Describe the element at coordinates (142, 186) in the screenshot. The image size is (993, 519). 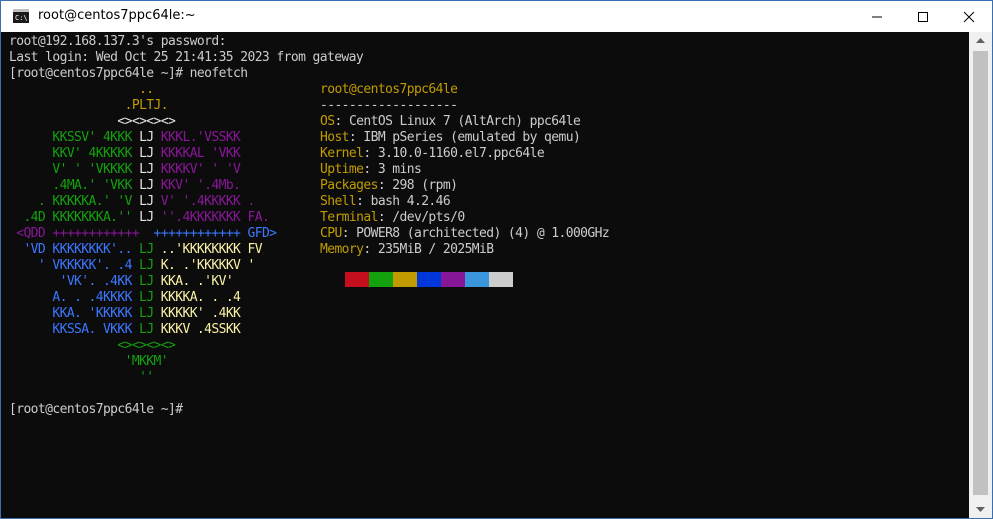
I see `logo-line: .4MA.' 'VKK LJ KKV' '.4Mb.` at that location.